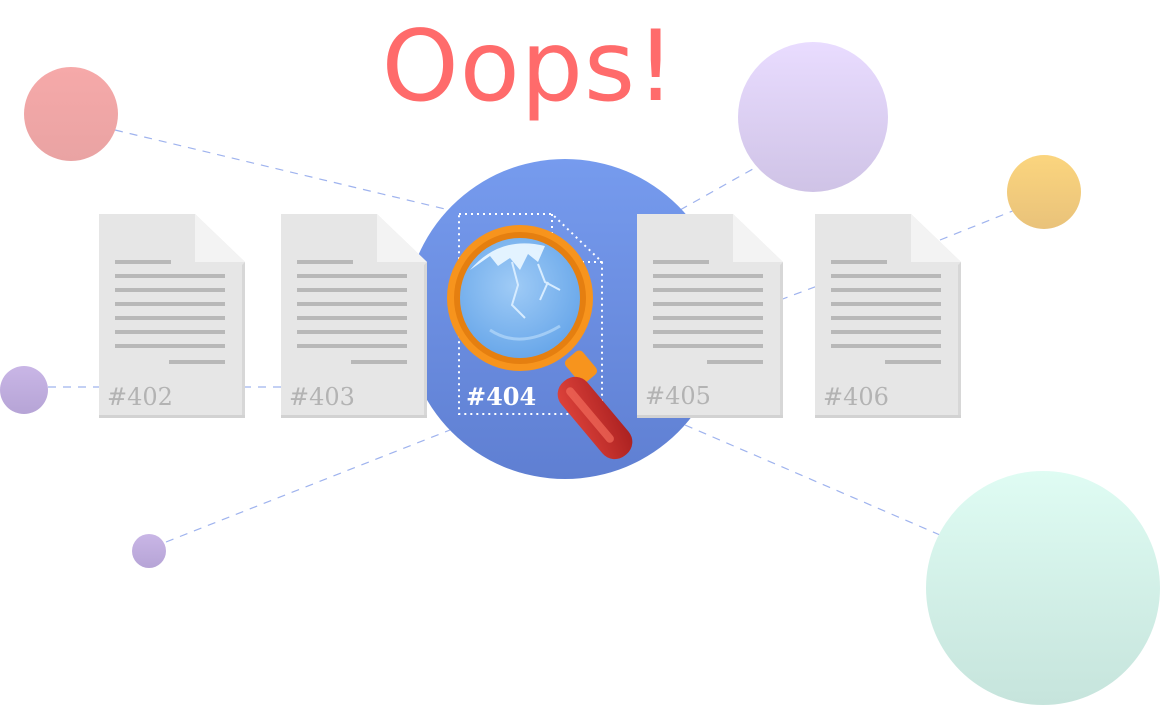 This screenshot has height=706, width=1161. Describe the element at coordinates (1043, 588) in the screenshot. I see `mint-orb` at that location.